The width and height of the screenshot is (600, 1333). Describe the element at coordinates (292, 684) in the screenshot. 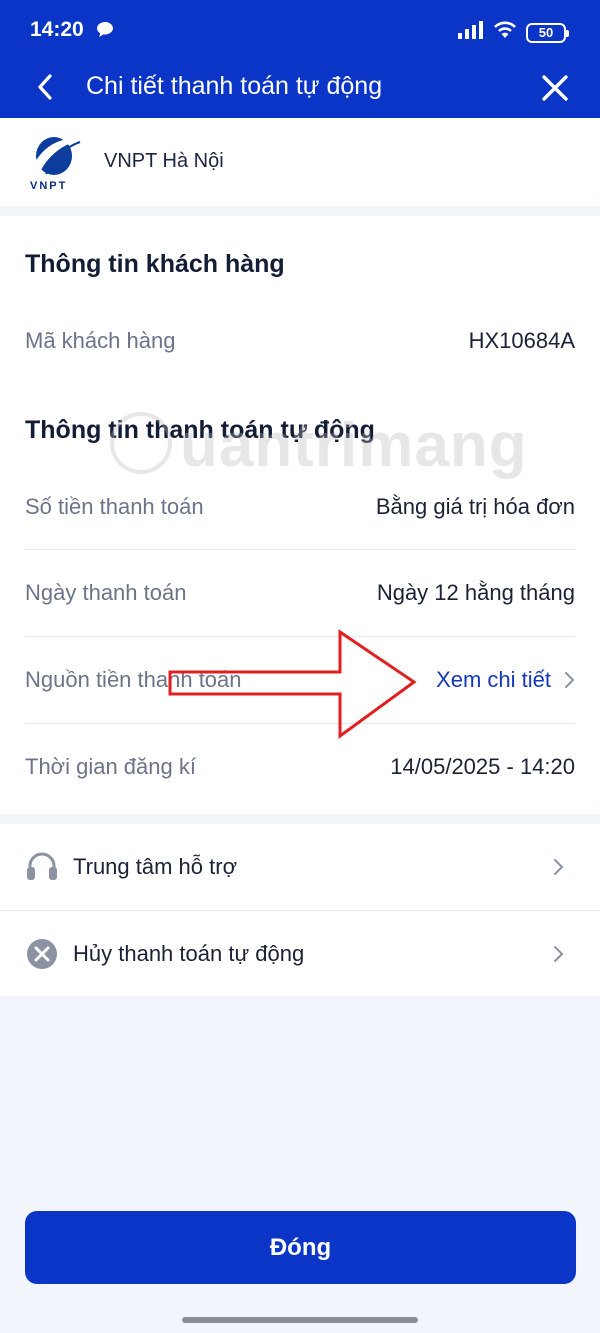

I see `annotation-arrow` at that location.